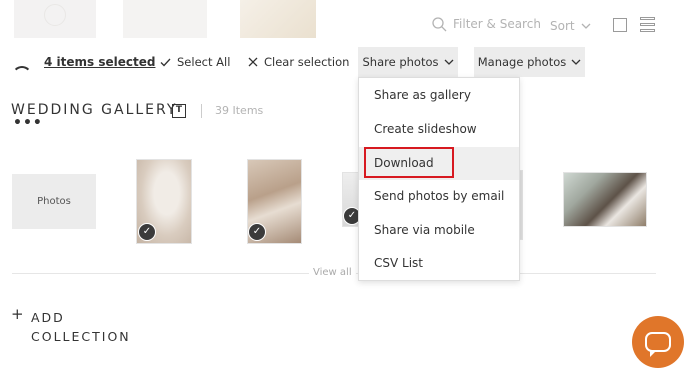 Image resolution: width=688 pixels, height=371 pixels. I want to click on share-photos-button: Share photos, so click(408, 62).